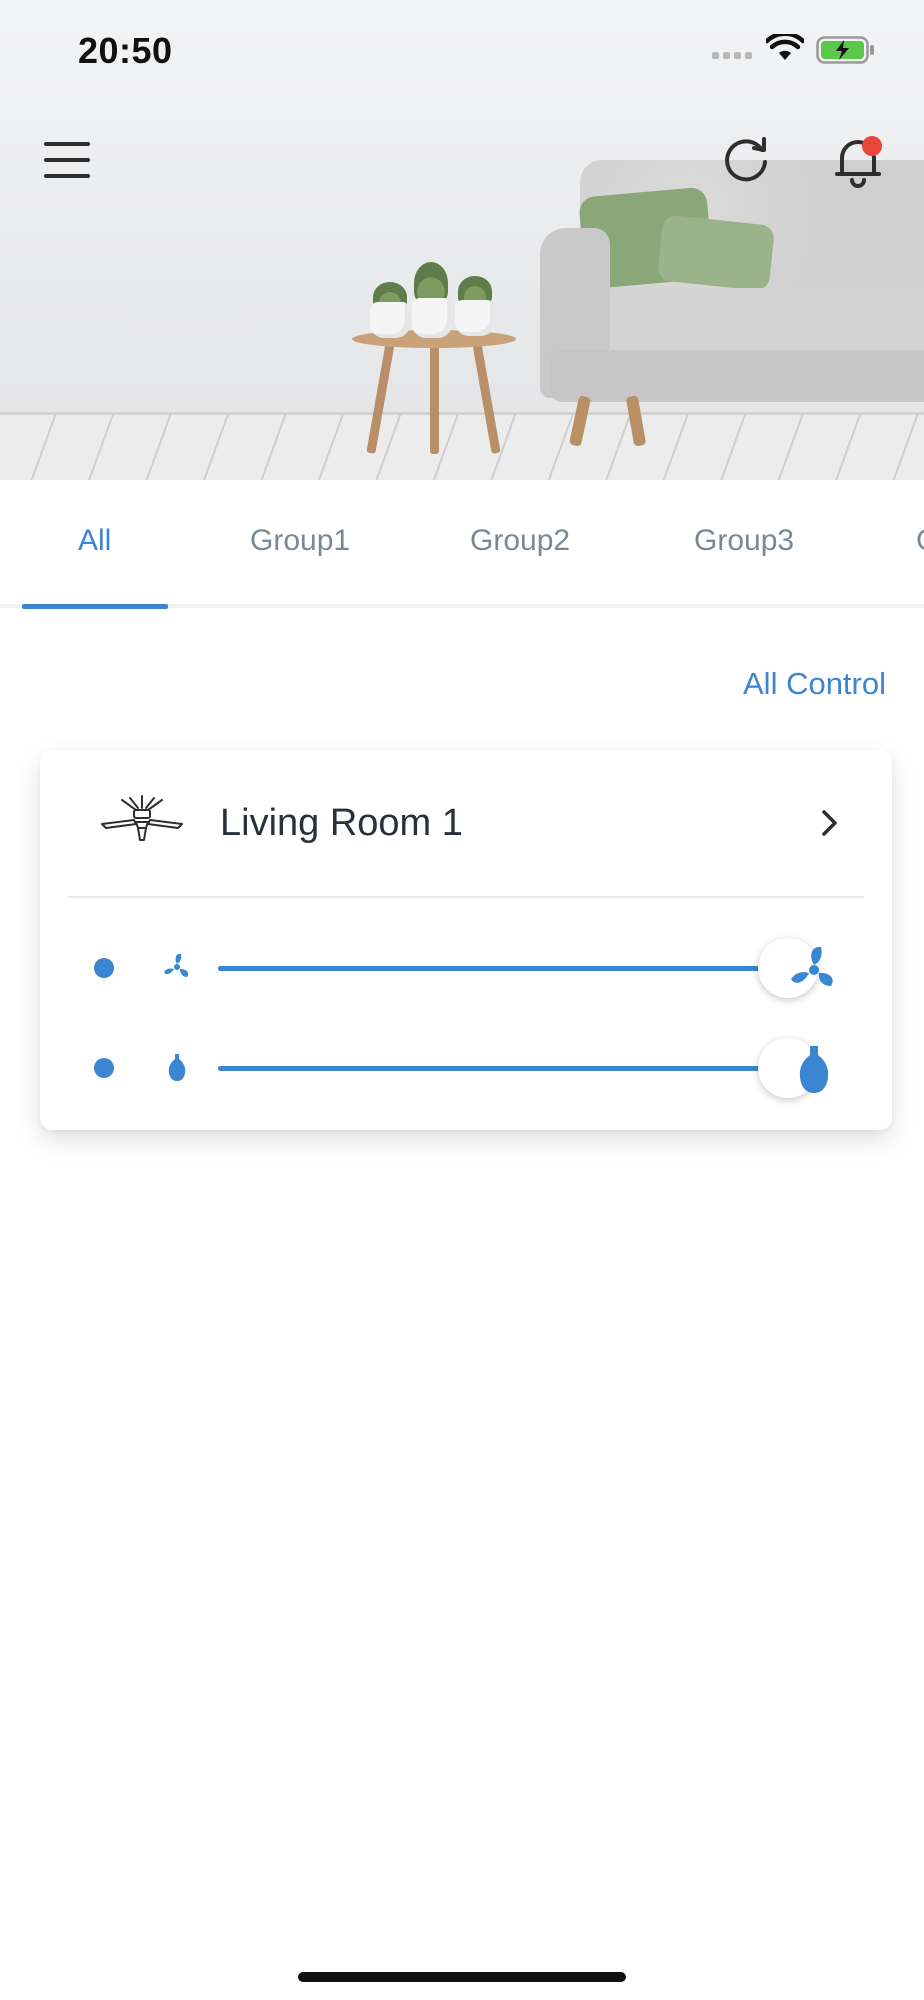  I want to click on fan-small-icon, so click(176, 965).